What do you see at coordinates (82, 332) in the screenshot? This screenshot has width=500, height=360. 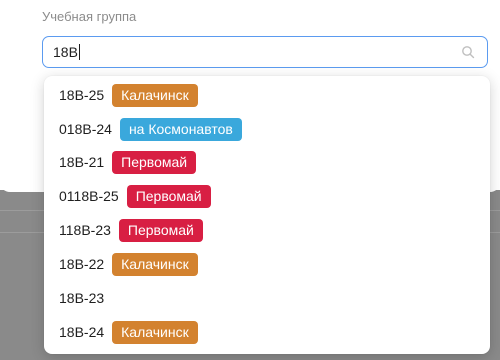 I see `group-code: 18В-24` at bounding box center [82, 332].